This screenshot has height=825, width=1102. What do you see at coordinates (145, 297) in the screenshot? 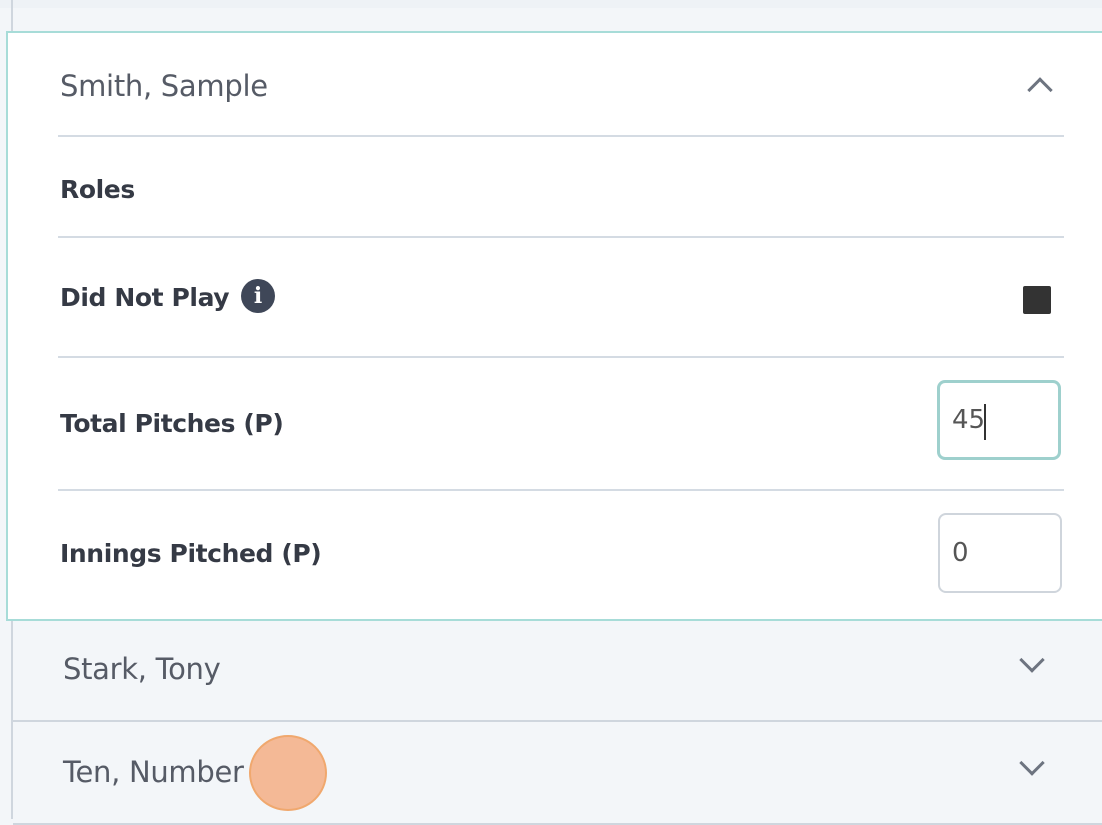
I see `did-not-play-label: Did Not Play` at bounding box center [145, 297].